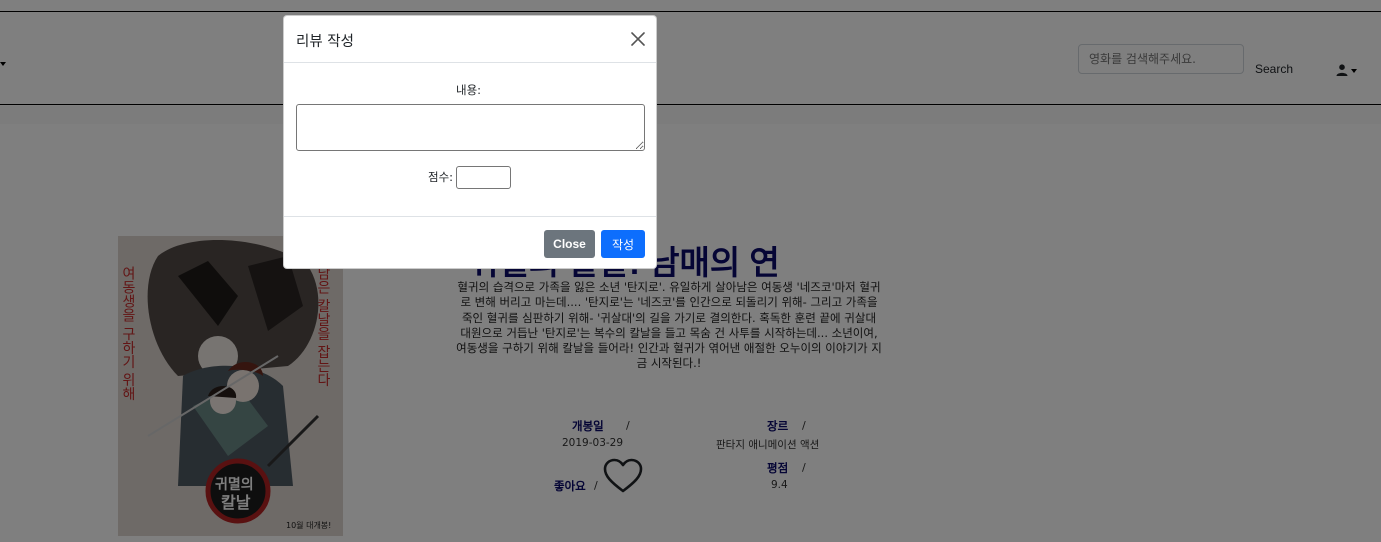  What do you see at coordinates (470, 242) in the screenshot?
I see `modal-footer: Close 작성` at bounding box center [470, 242].